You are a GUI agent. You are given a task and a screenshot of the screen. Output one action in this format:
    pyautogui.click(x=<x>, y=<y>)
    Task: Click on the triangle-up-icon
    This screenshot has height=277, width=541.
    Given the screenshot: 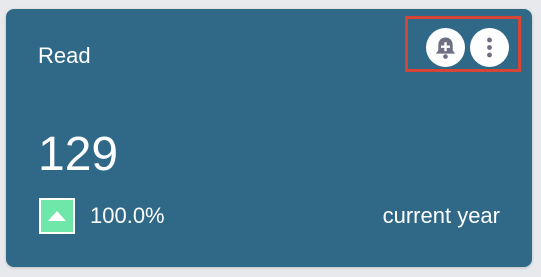 What is the action you would take?
    pyautogui.click(x=57, y=216)
    